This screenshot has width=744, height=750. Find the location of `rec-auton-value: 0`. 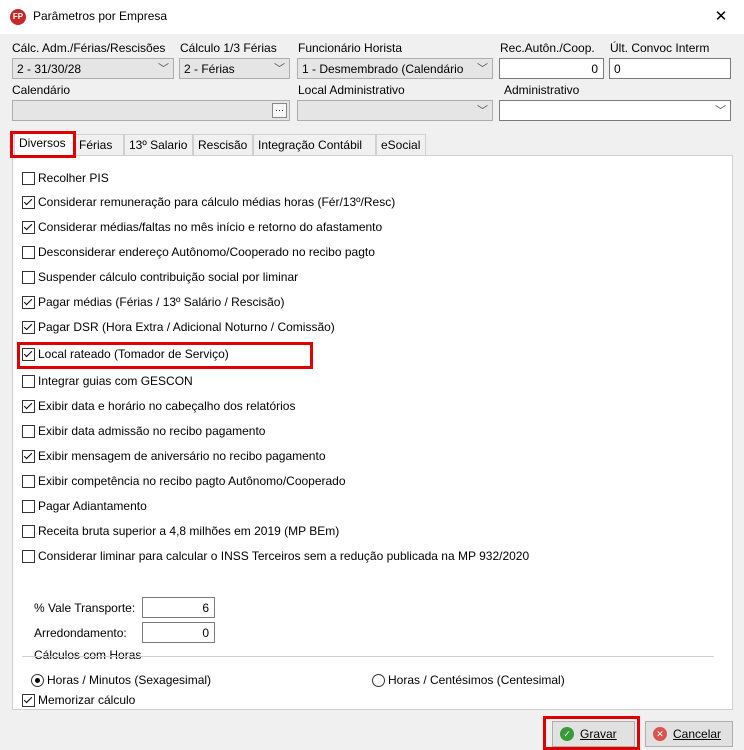

rec-auton-value: 0 is located at coordinates (594, 69).